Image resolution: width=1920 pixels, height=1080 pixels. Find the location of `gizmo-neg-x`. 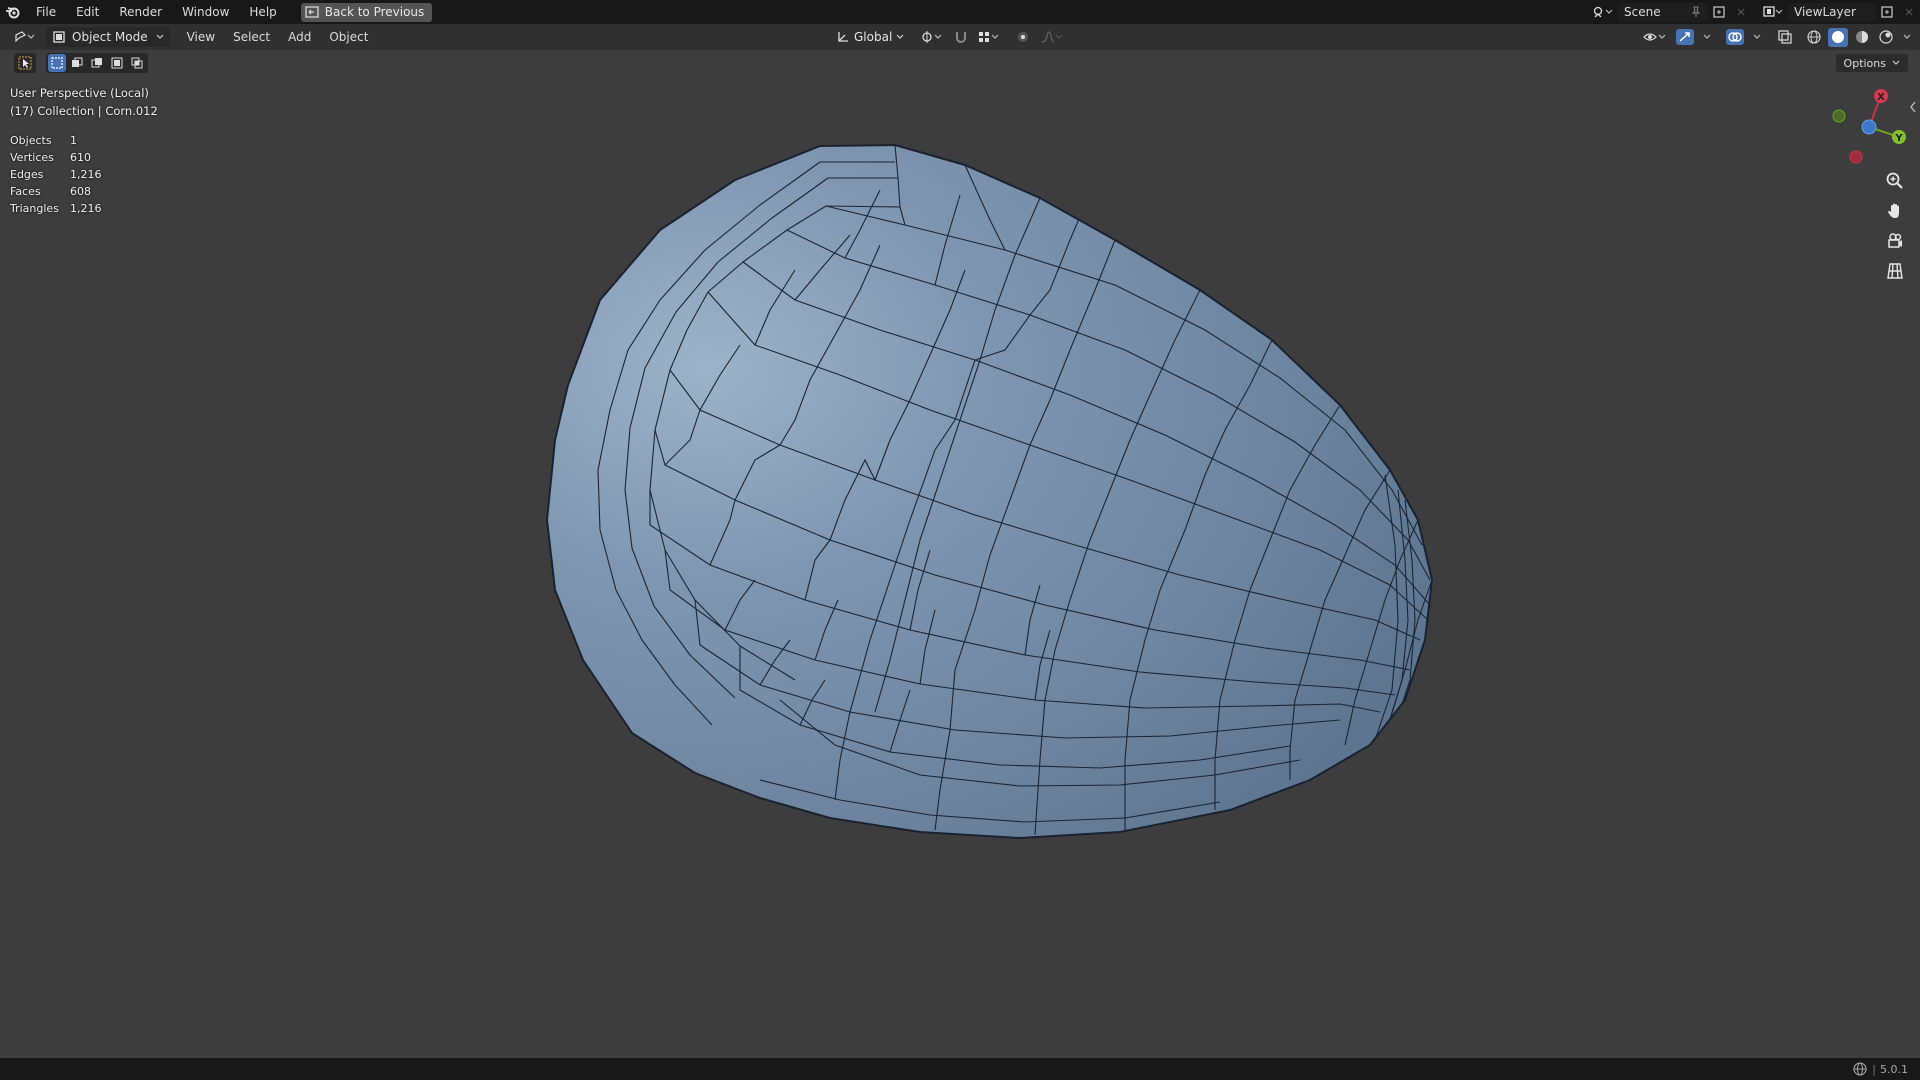

gizmo-neg-x is located at coordinates (1856, 157).